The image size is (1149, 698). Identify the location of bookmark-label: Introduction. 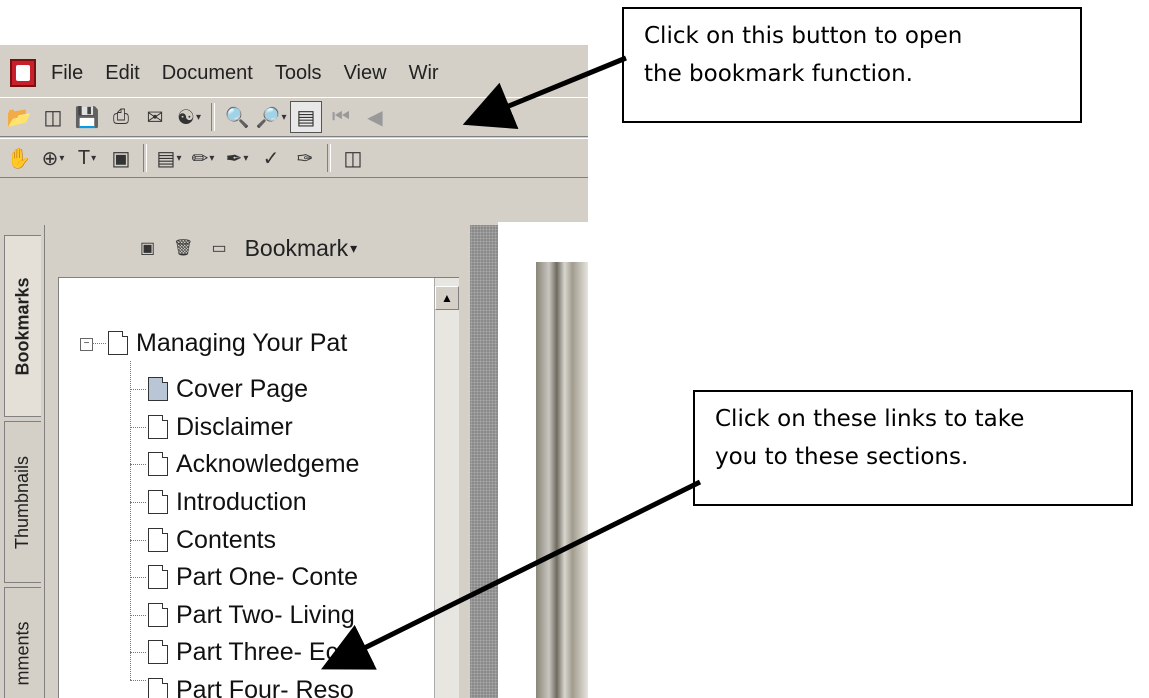
(241, 501).